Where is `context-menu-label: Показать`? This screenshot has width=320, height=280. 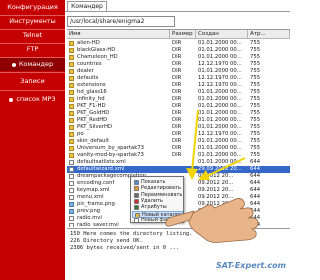
context-menu-label: Показать is located at coordinates (153, 182).